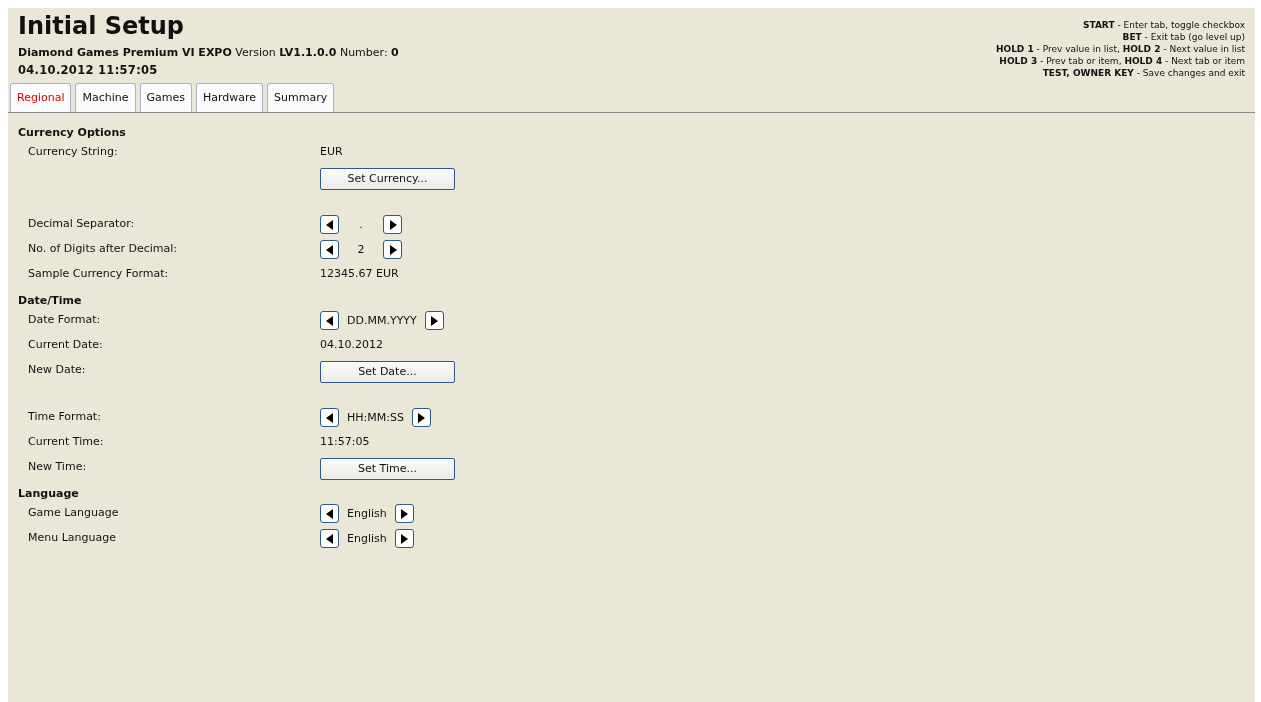 The image size is (1261, 702). I want to click on setting-value: 12345.67 EUR, so click(359, 274).